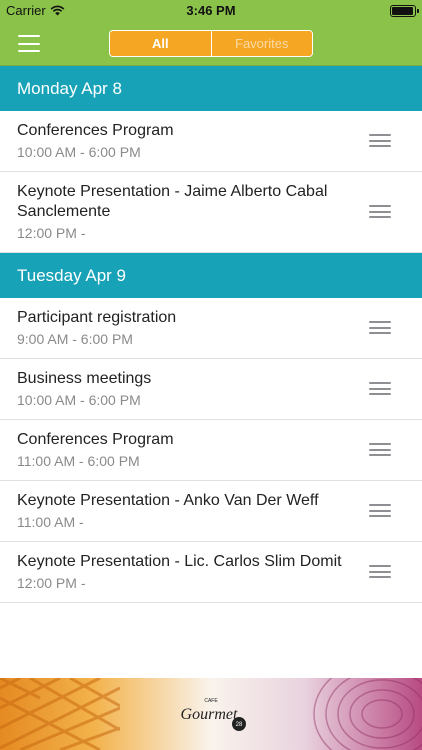 Image resolution: width=422 pixels, height=750 pixels. Describe the element at coordinates (78, 461) in the screenshot. I see `event-time: 11:00 AM - 6:00 PM` at that location.